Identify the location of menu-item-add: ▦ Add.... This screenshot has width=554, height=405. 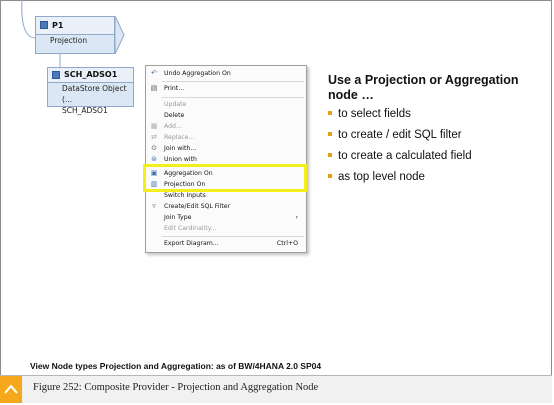
(226, 126).